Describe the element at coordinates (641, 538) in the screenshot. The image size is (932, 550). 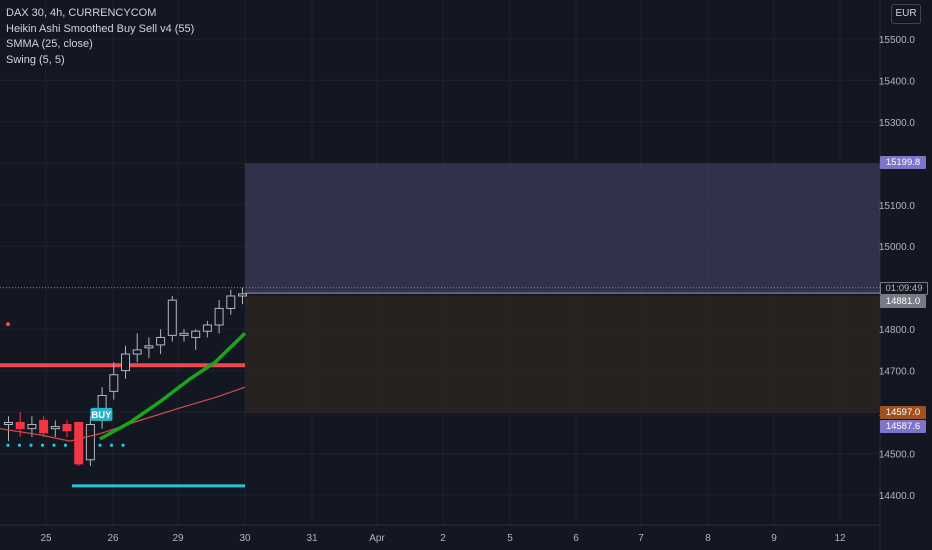
I see `x-tick-label: 7` at that location.